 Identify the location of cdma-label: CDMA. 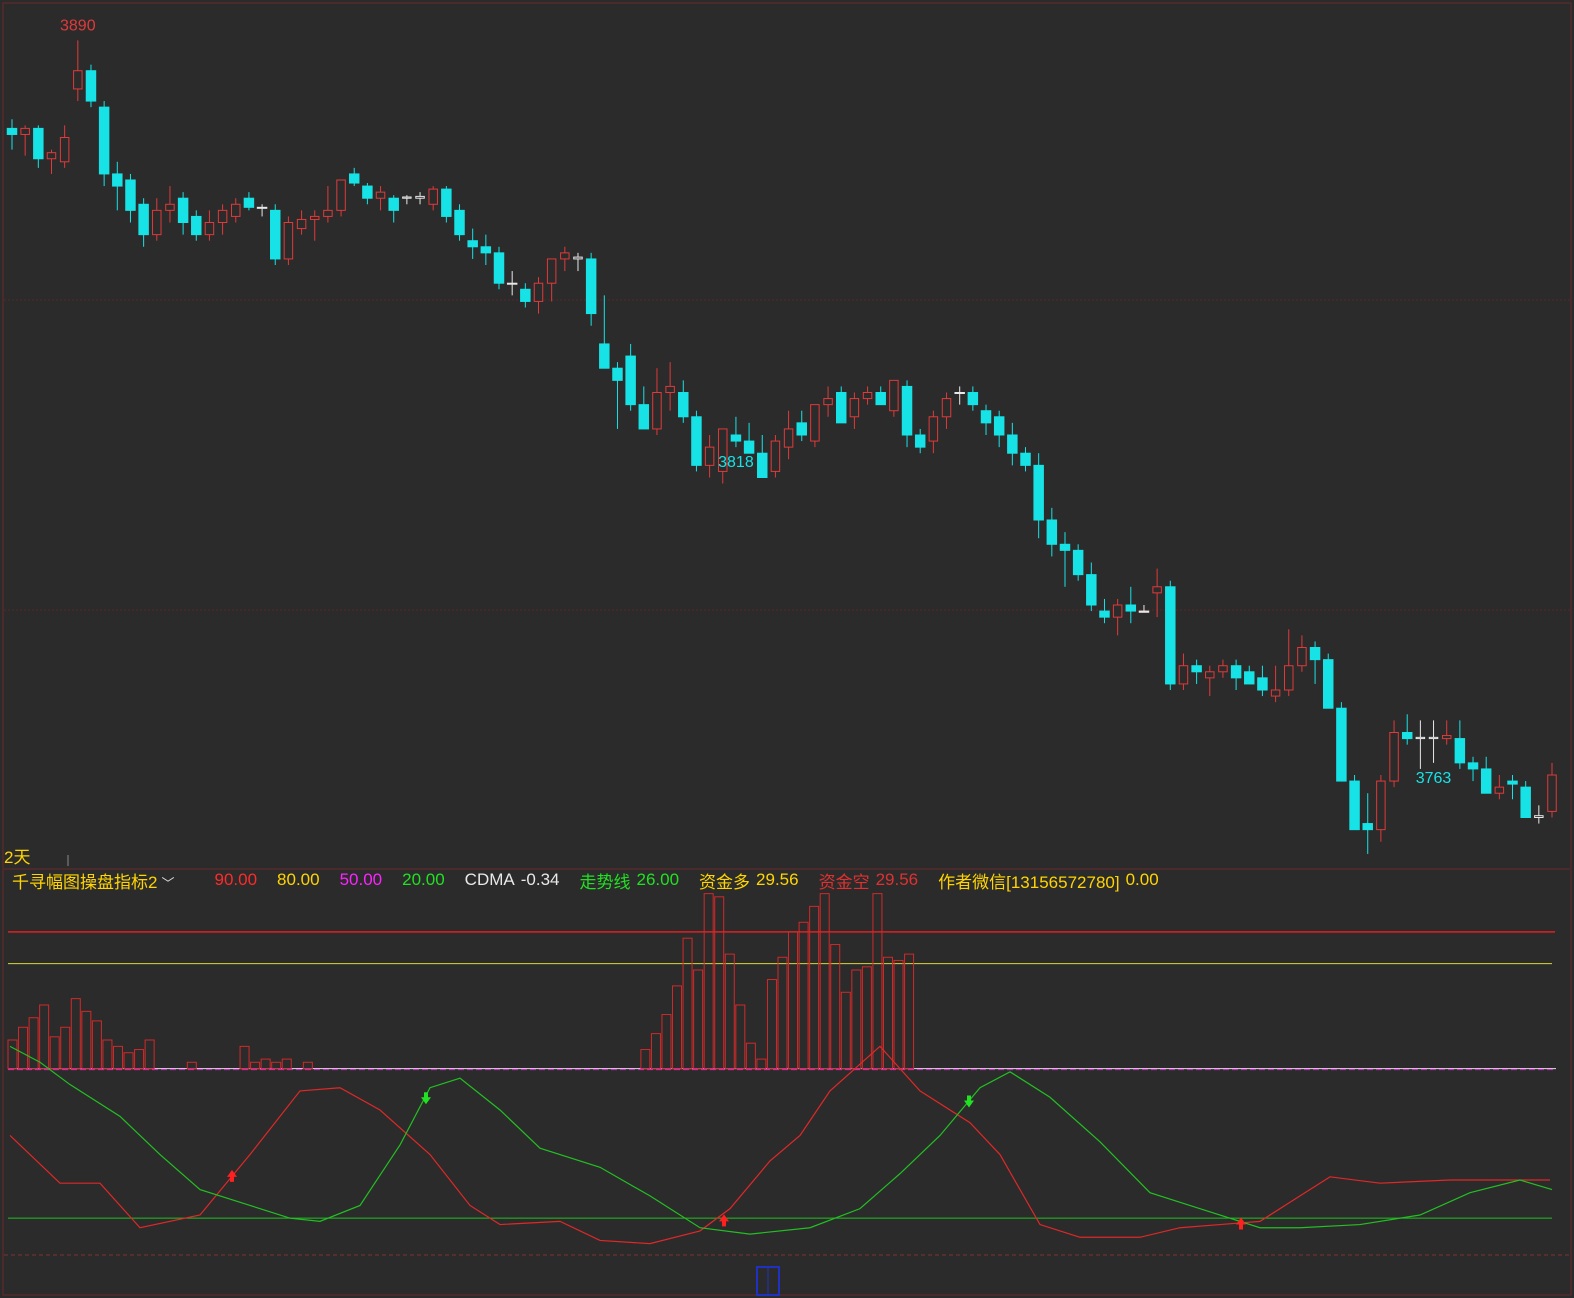
(489, 879).